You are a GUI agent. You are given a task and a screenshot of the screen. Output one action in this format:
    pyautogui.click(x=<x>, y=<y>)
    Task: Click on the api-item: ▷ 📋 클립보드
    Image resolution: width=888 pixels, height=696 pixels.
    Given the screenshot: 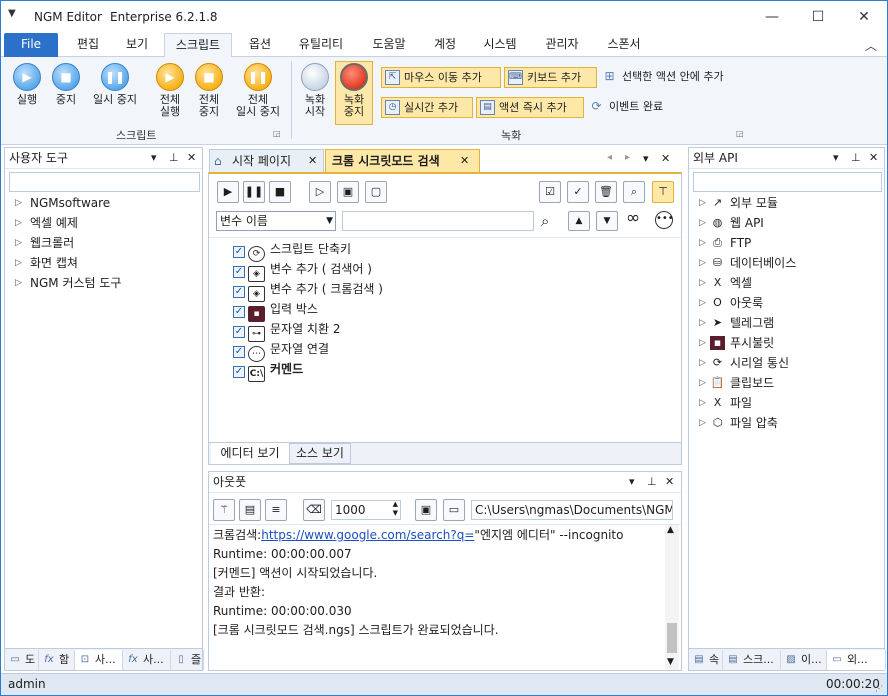 What is the action you would take?
    pyautogui.click(x=786, y=383)
    